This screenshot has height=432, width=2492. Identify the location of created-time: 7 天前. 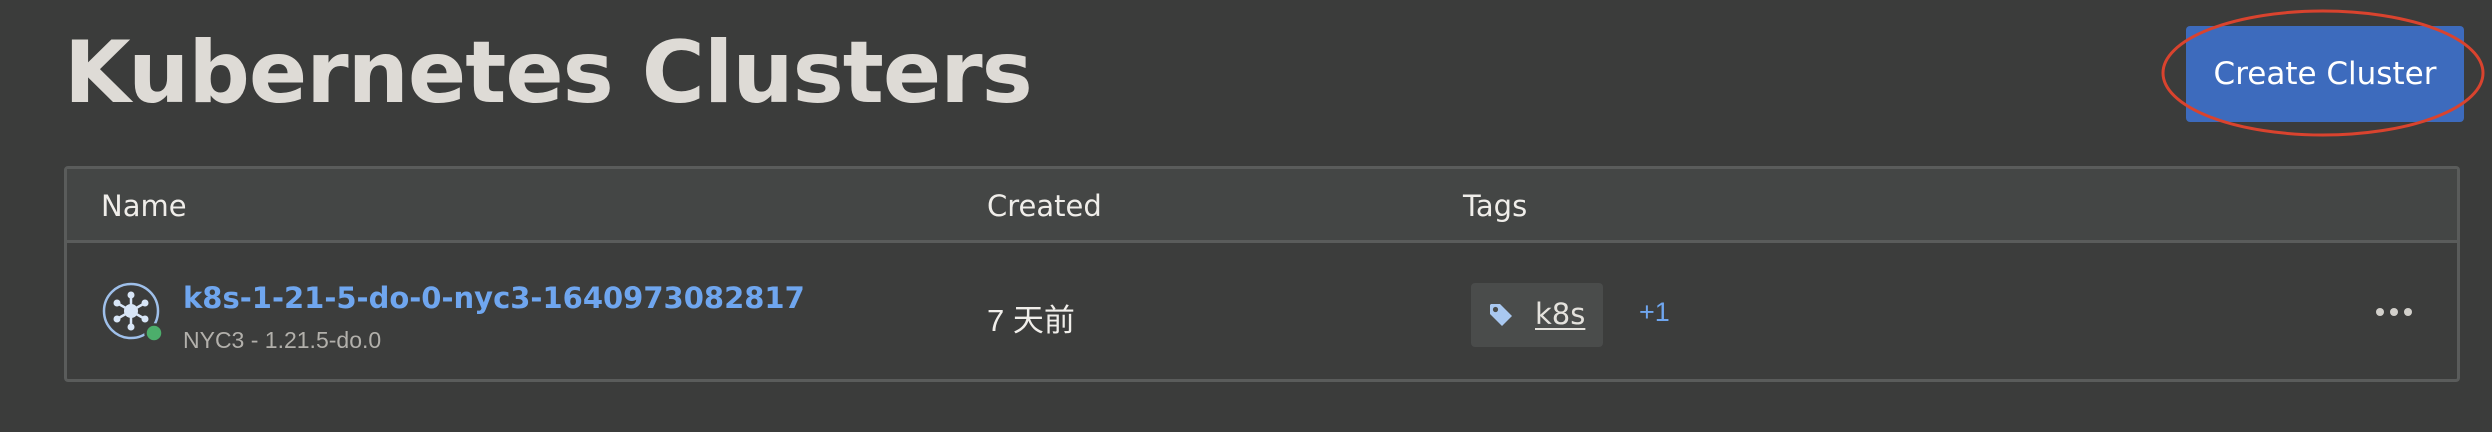
(1031, 320).